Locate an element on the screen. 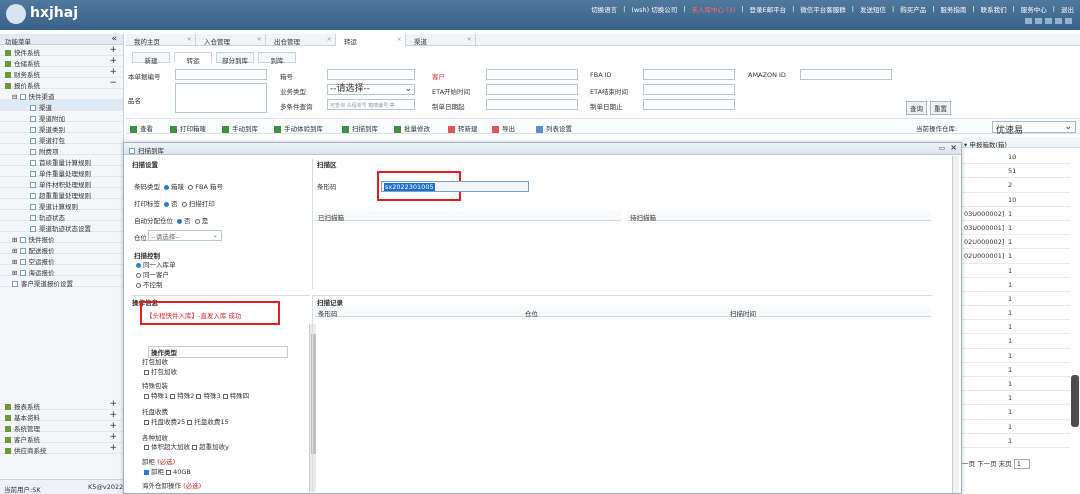 The image size is (1080, 494). table-row: 2 is located at coordinates (1016, 185).